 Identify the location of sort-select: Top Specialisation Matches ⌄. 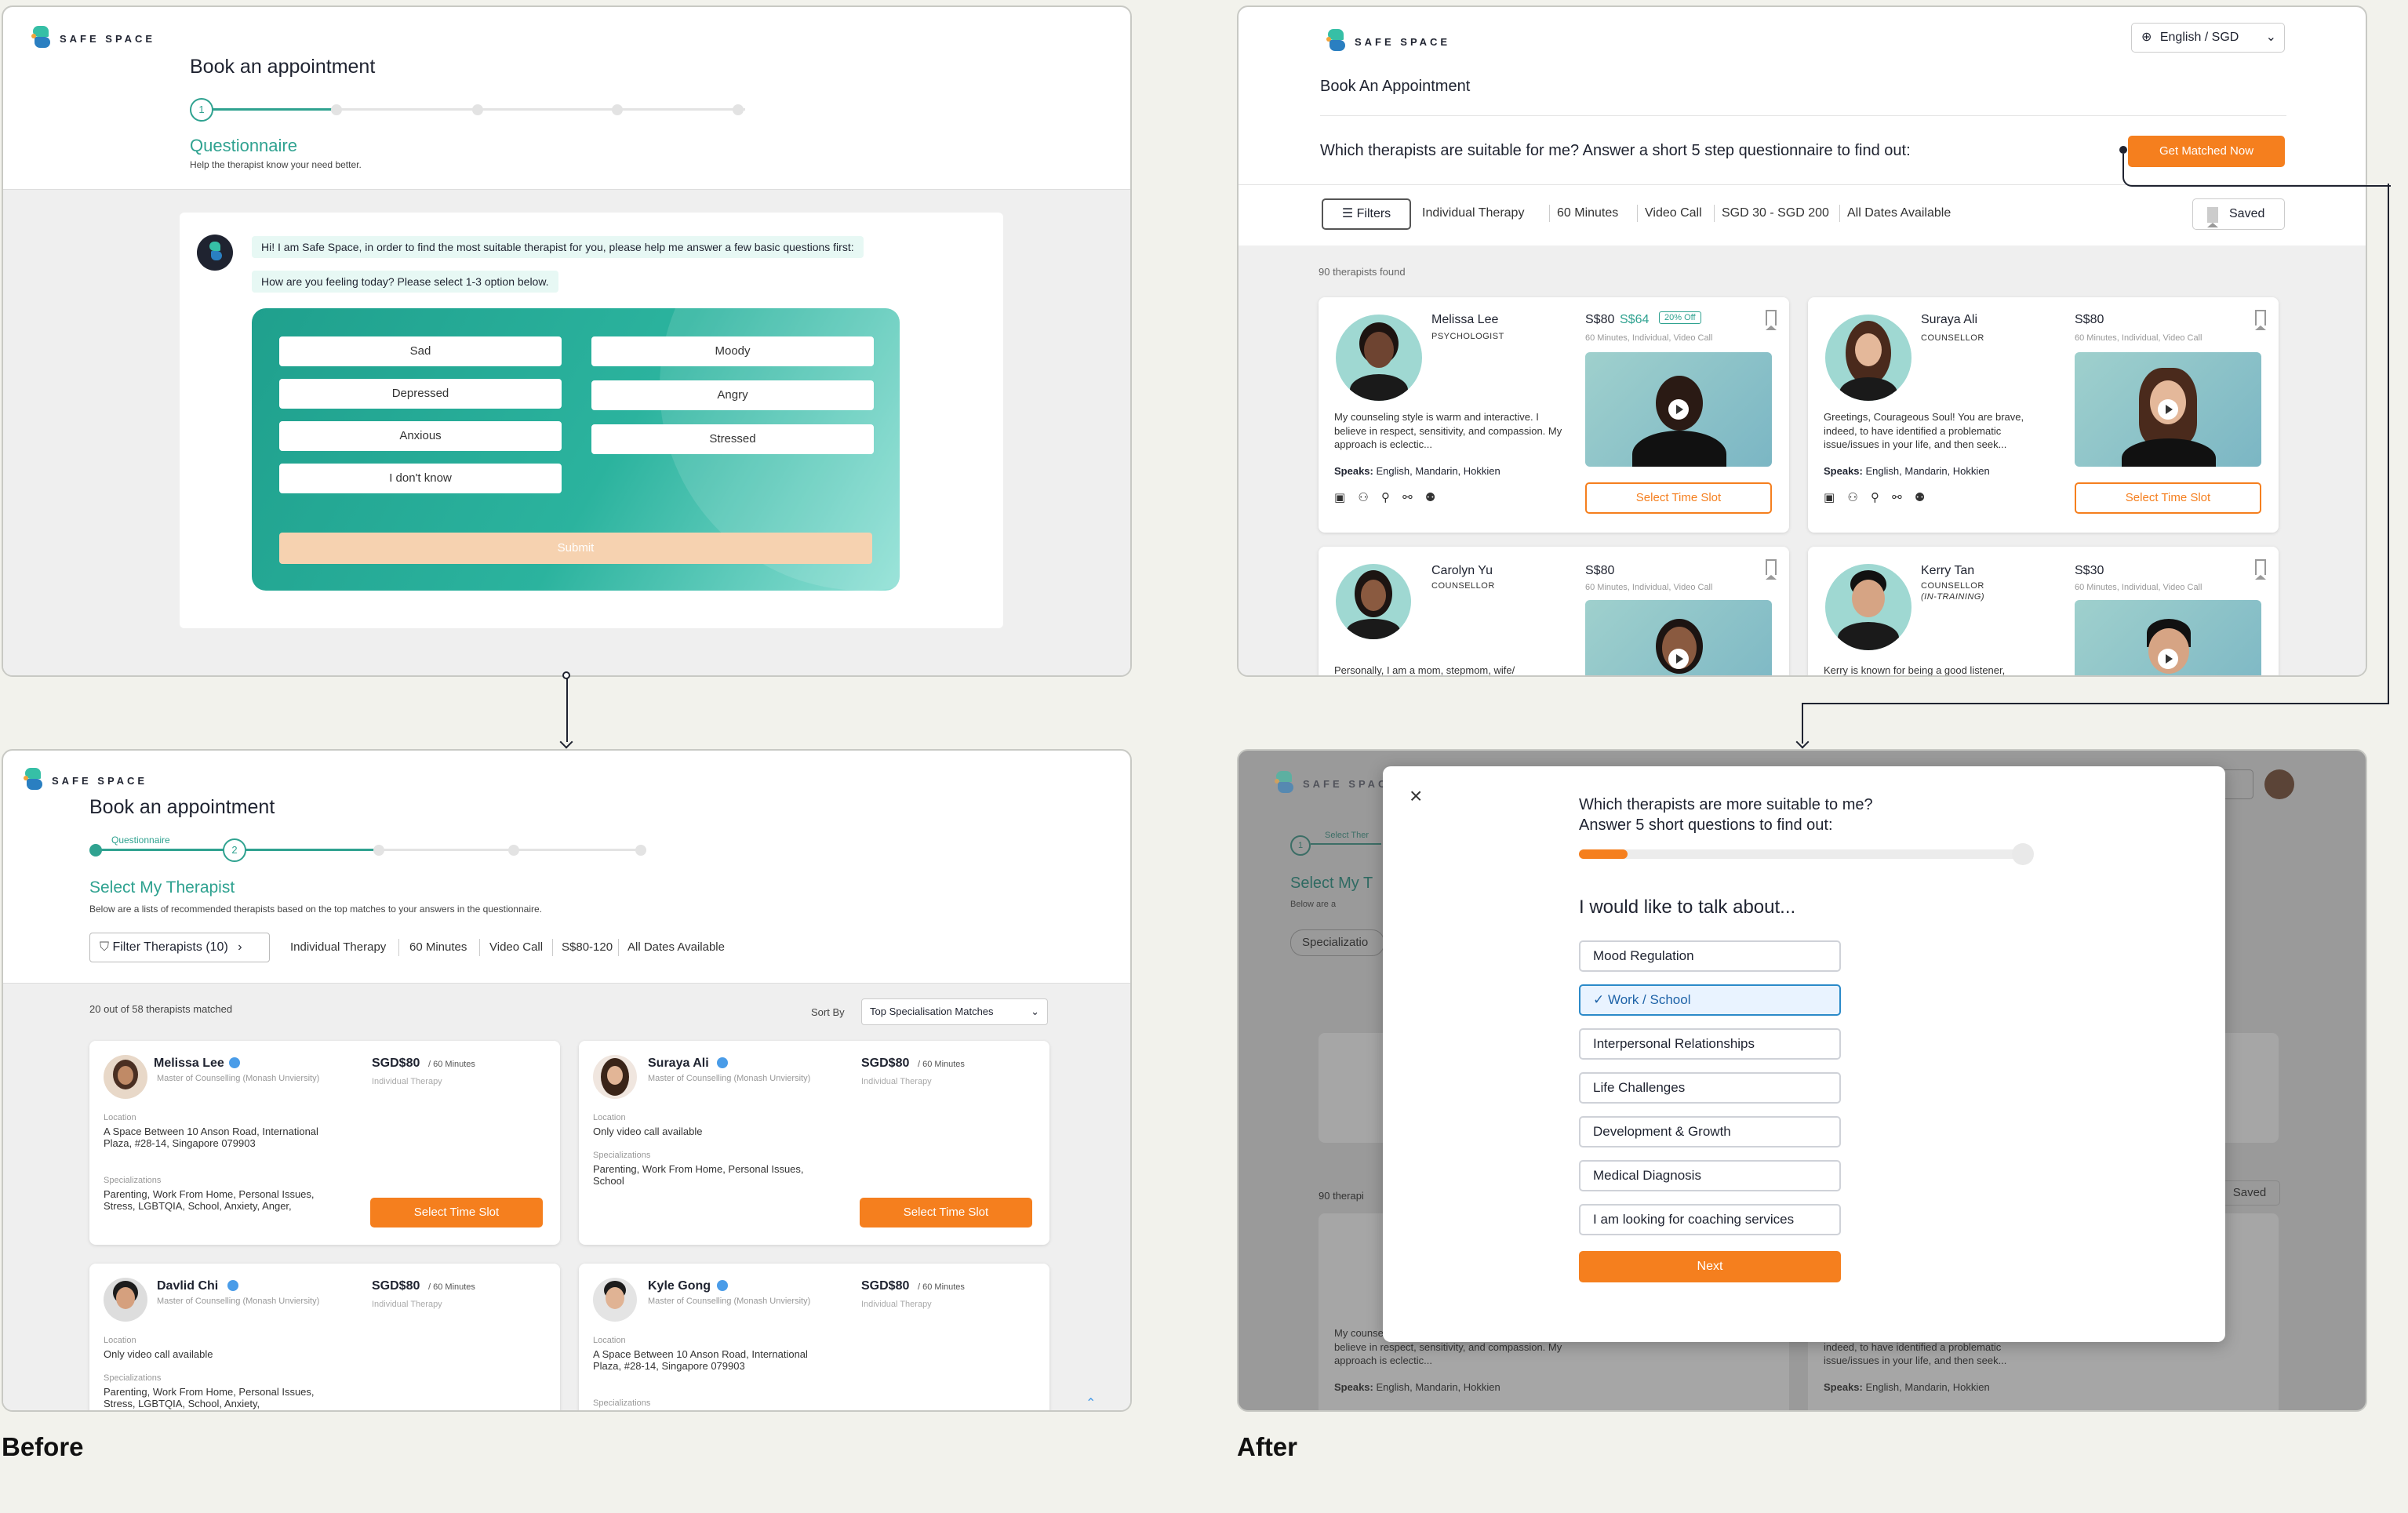
(954, 1011).